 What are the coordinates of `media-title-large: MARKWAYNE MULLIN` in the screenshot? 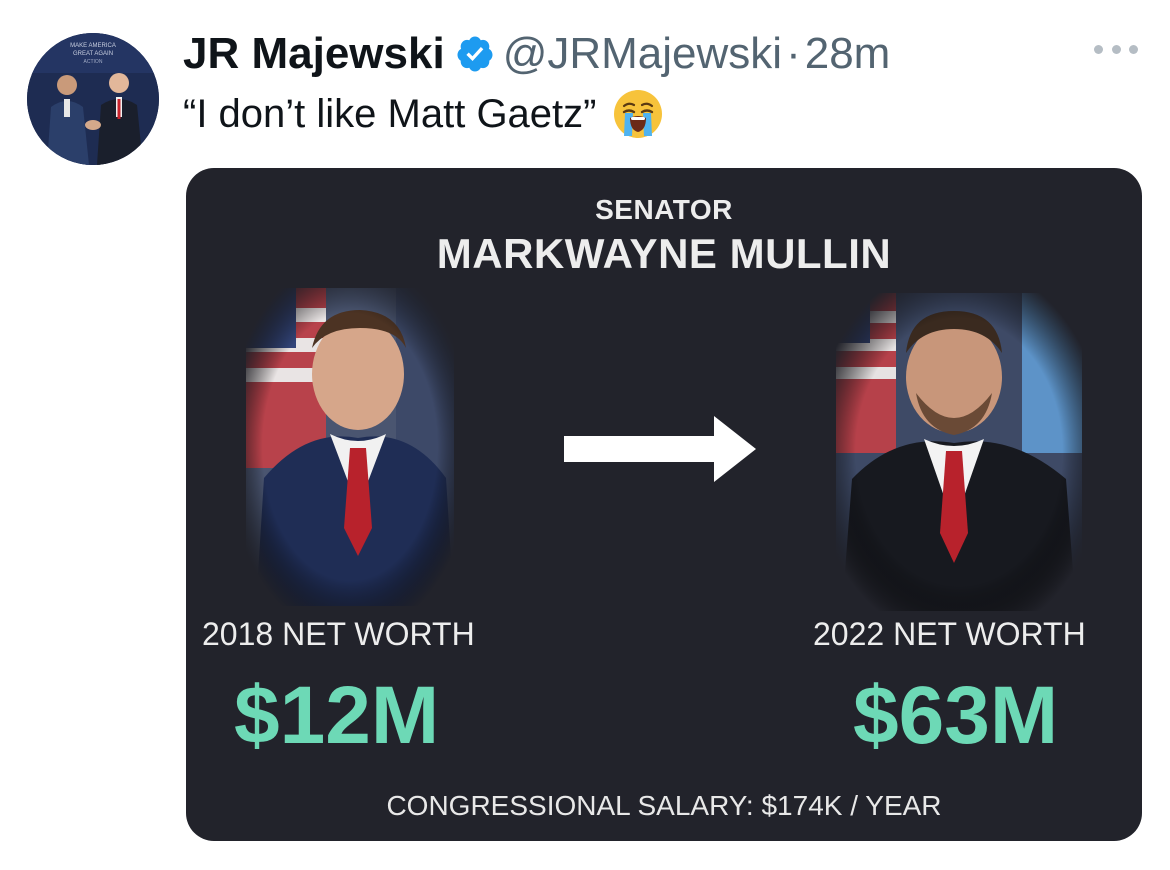 It's located at (664, 253).